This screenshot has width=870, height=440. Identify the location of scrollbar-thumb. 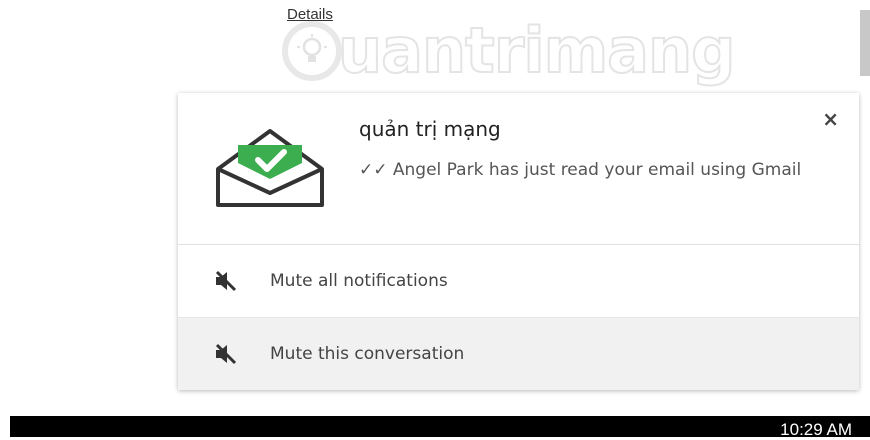
(865, 43).